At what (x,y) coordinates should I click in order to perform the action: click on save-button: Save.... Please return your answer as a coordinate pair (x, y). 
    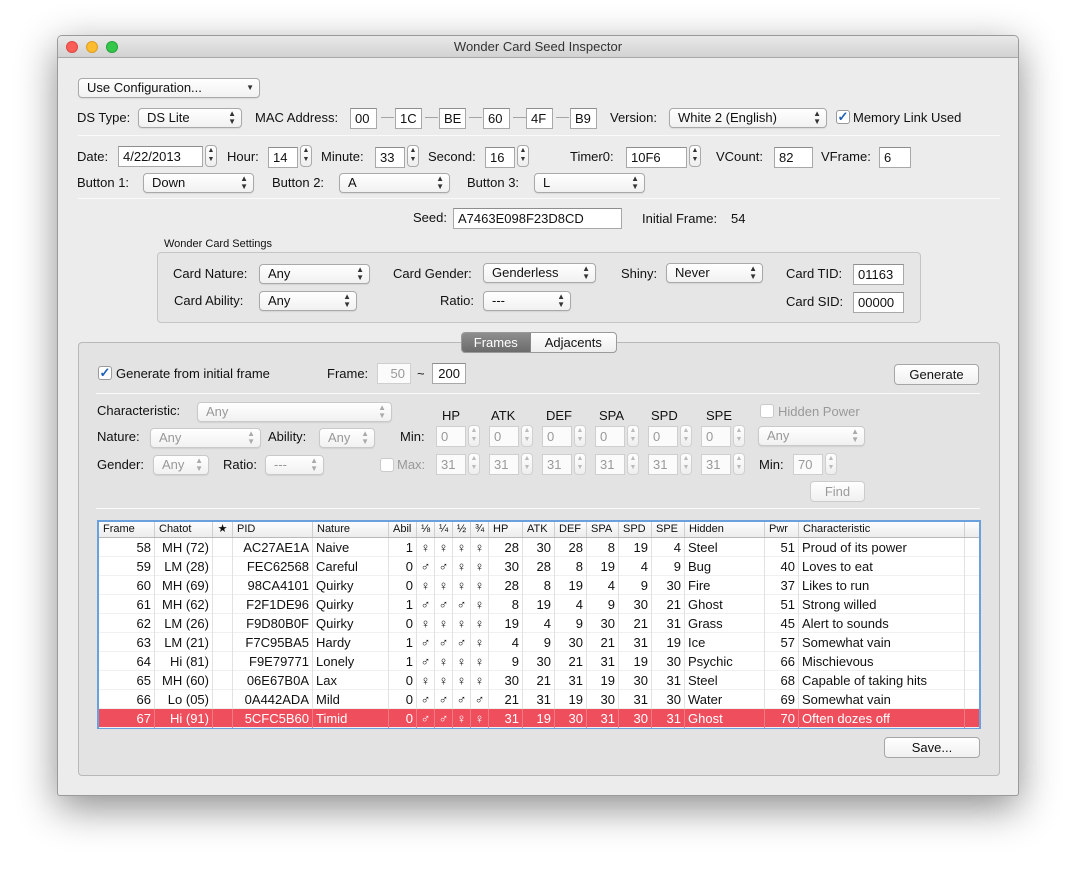
    Looking at the image, I should click on (932, 747).